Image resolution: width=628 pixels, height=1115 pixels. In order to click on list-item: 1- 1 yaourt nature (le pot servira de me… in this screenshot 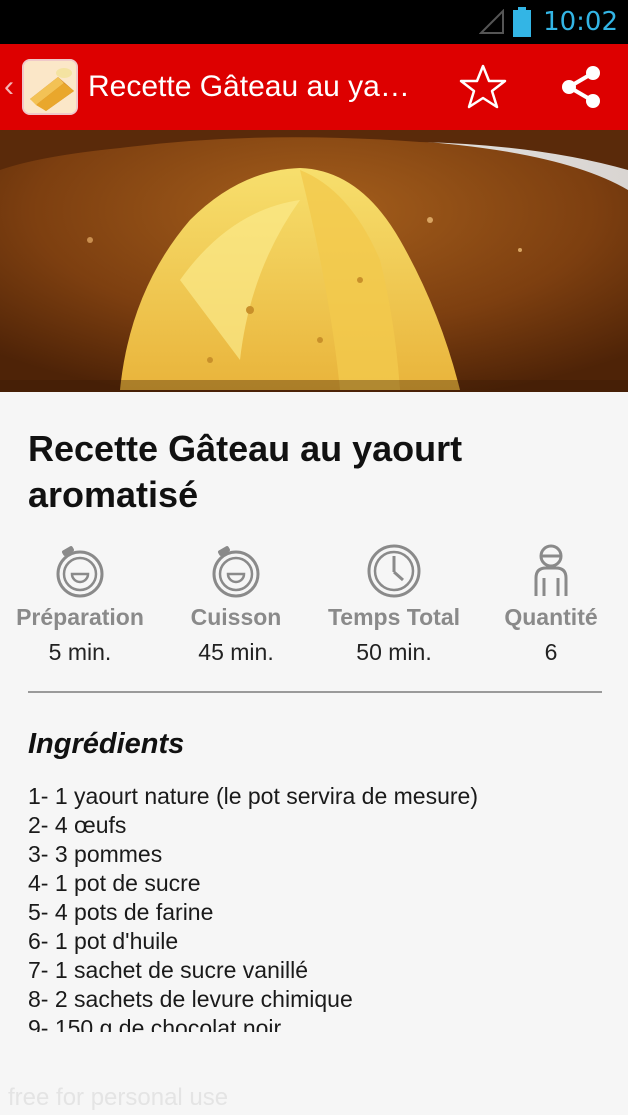, I will do `click(253, 796)`.